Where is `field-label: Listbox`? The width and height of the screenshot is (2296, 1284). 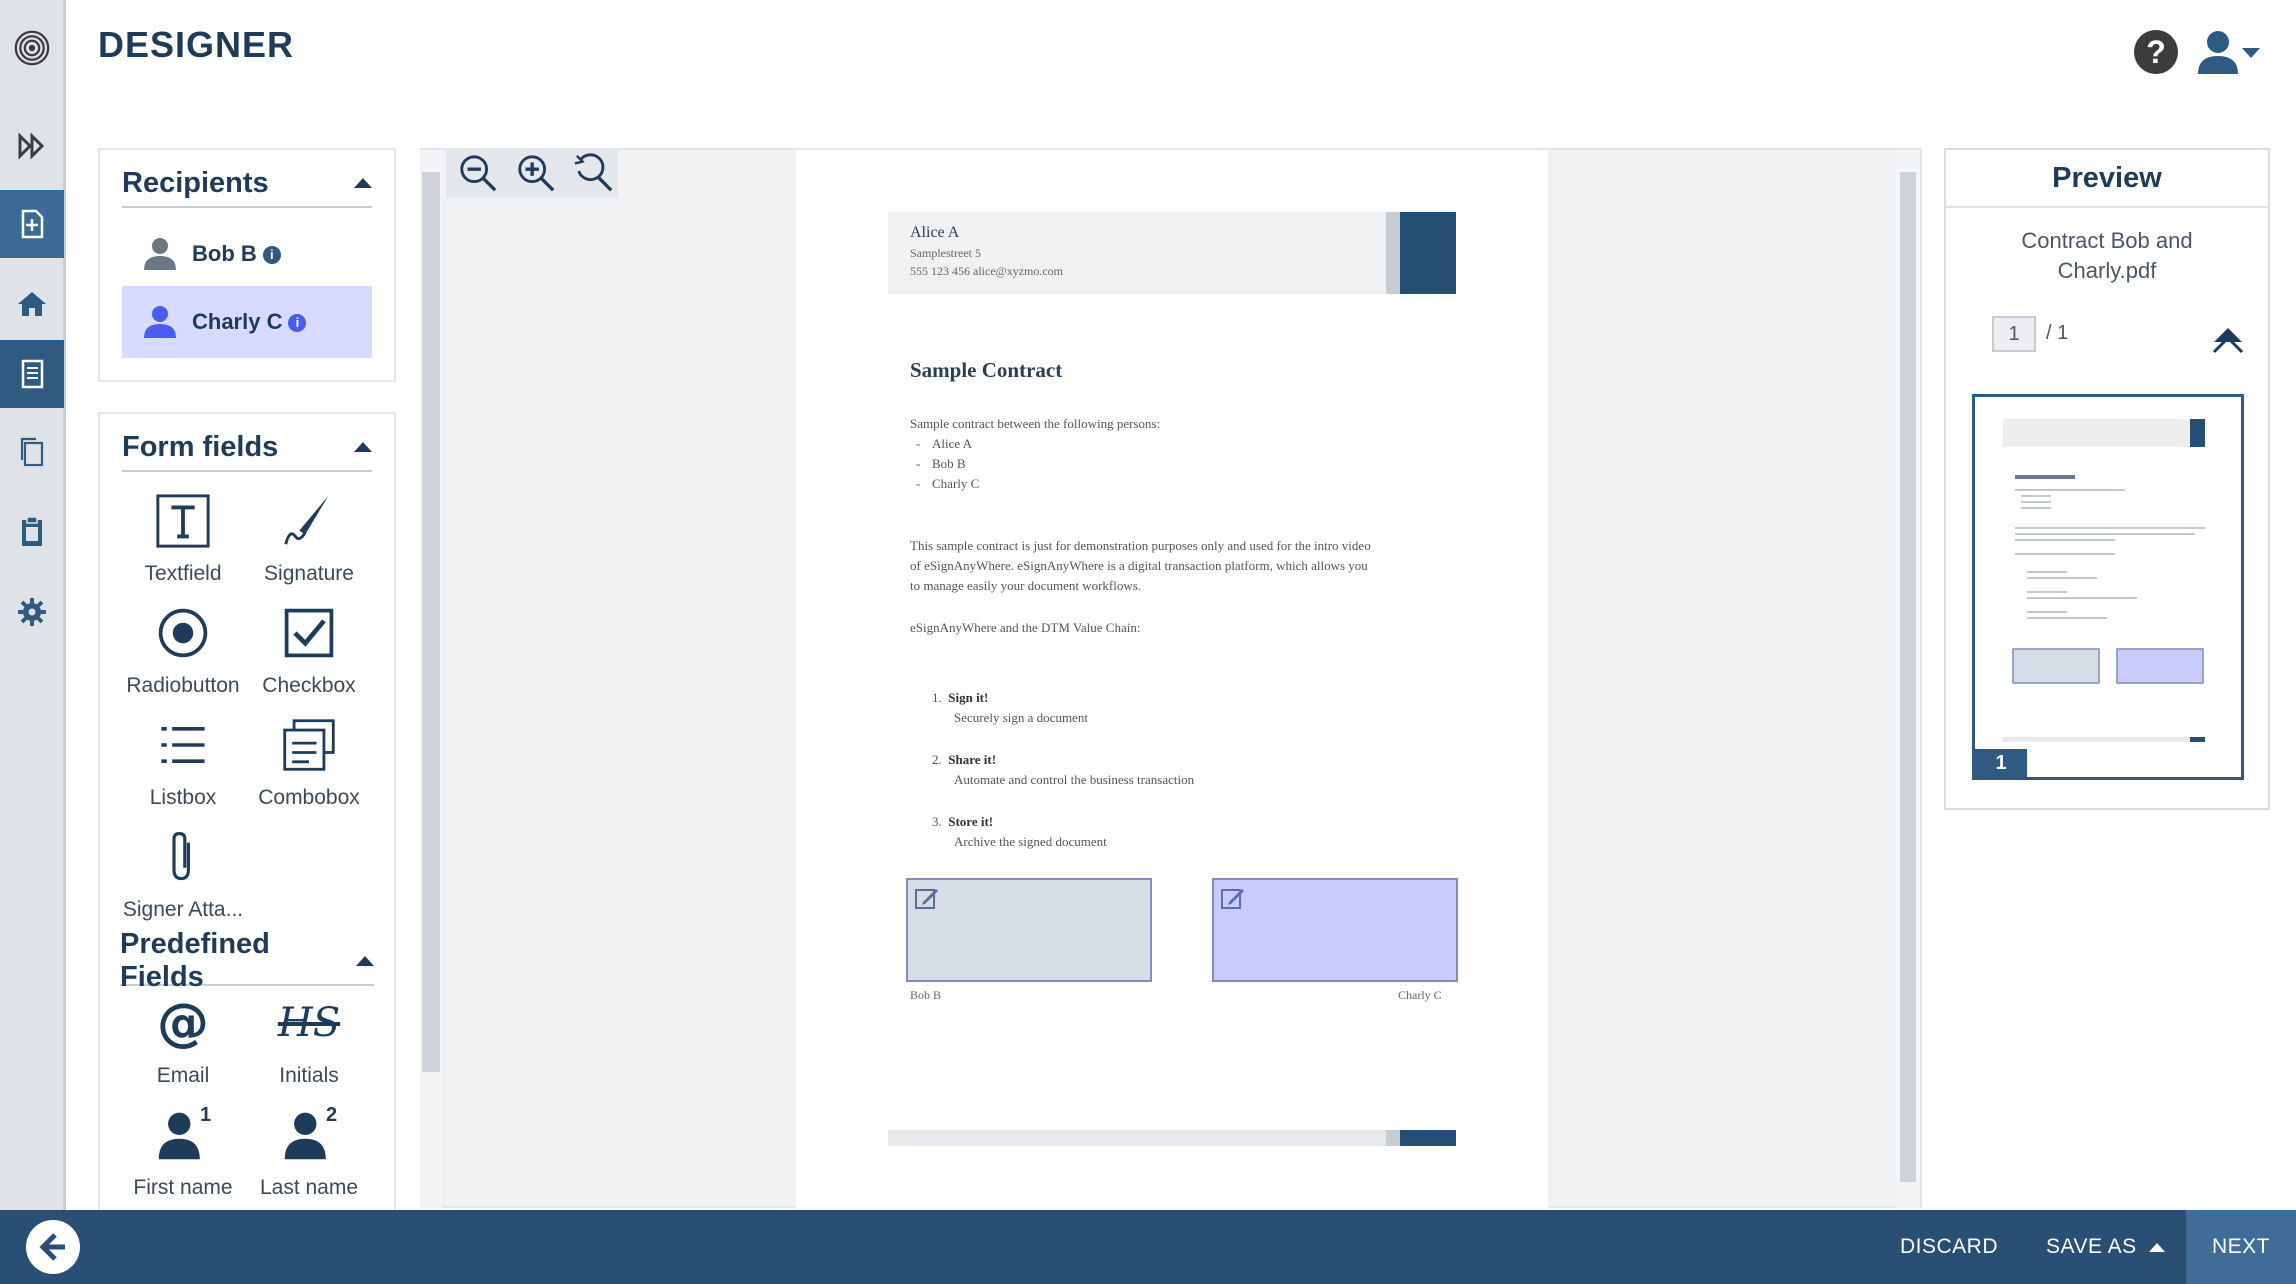
field-label: Listbox is located at coordinates (183, 797).